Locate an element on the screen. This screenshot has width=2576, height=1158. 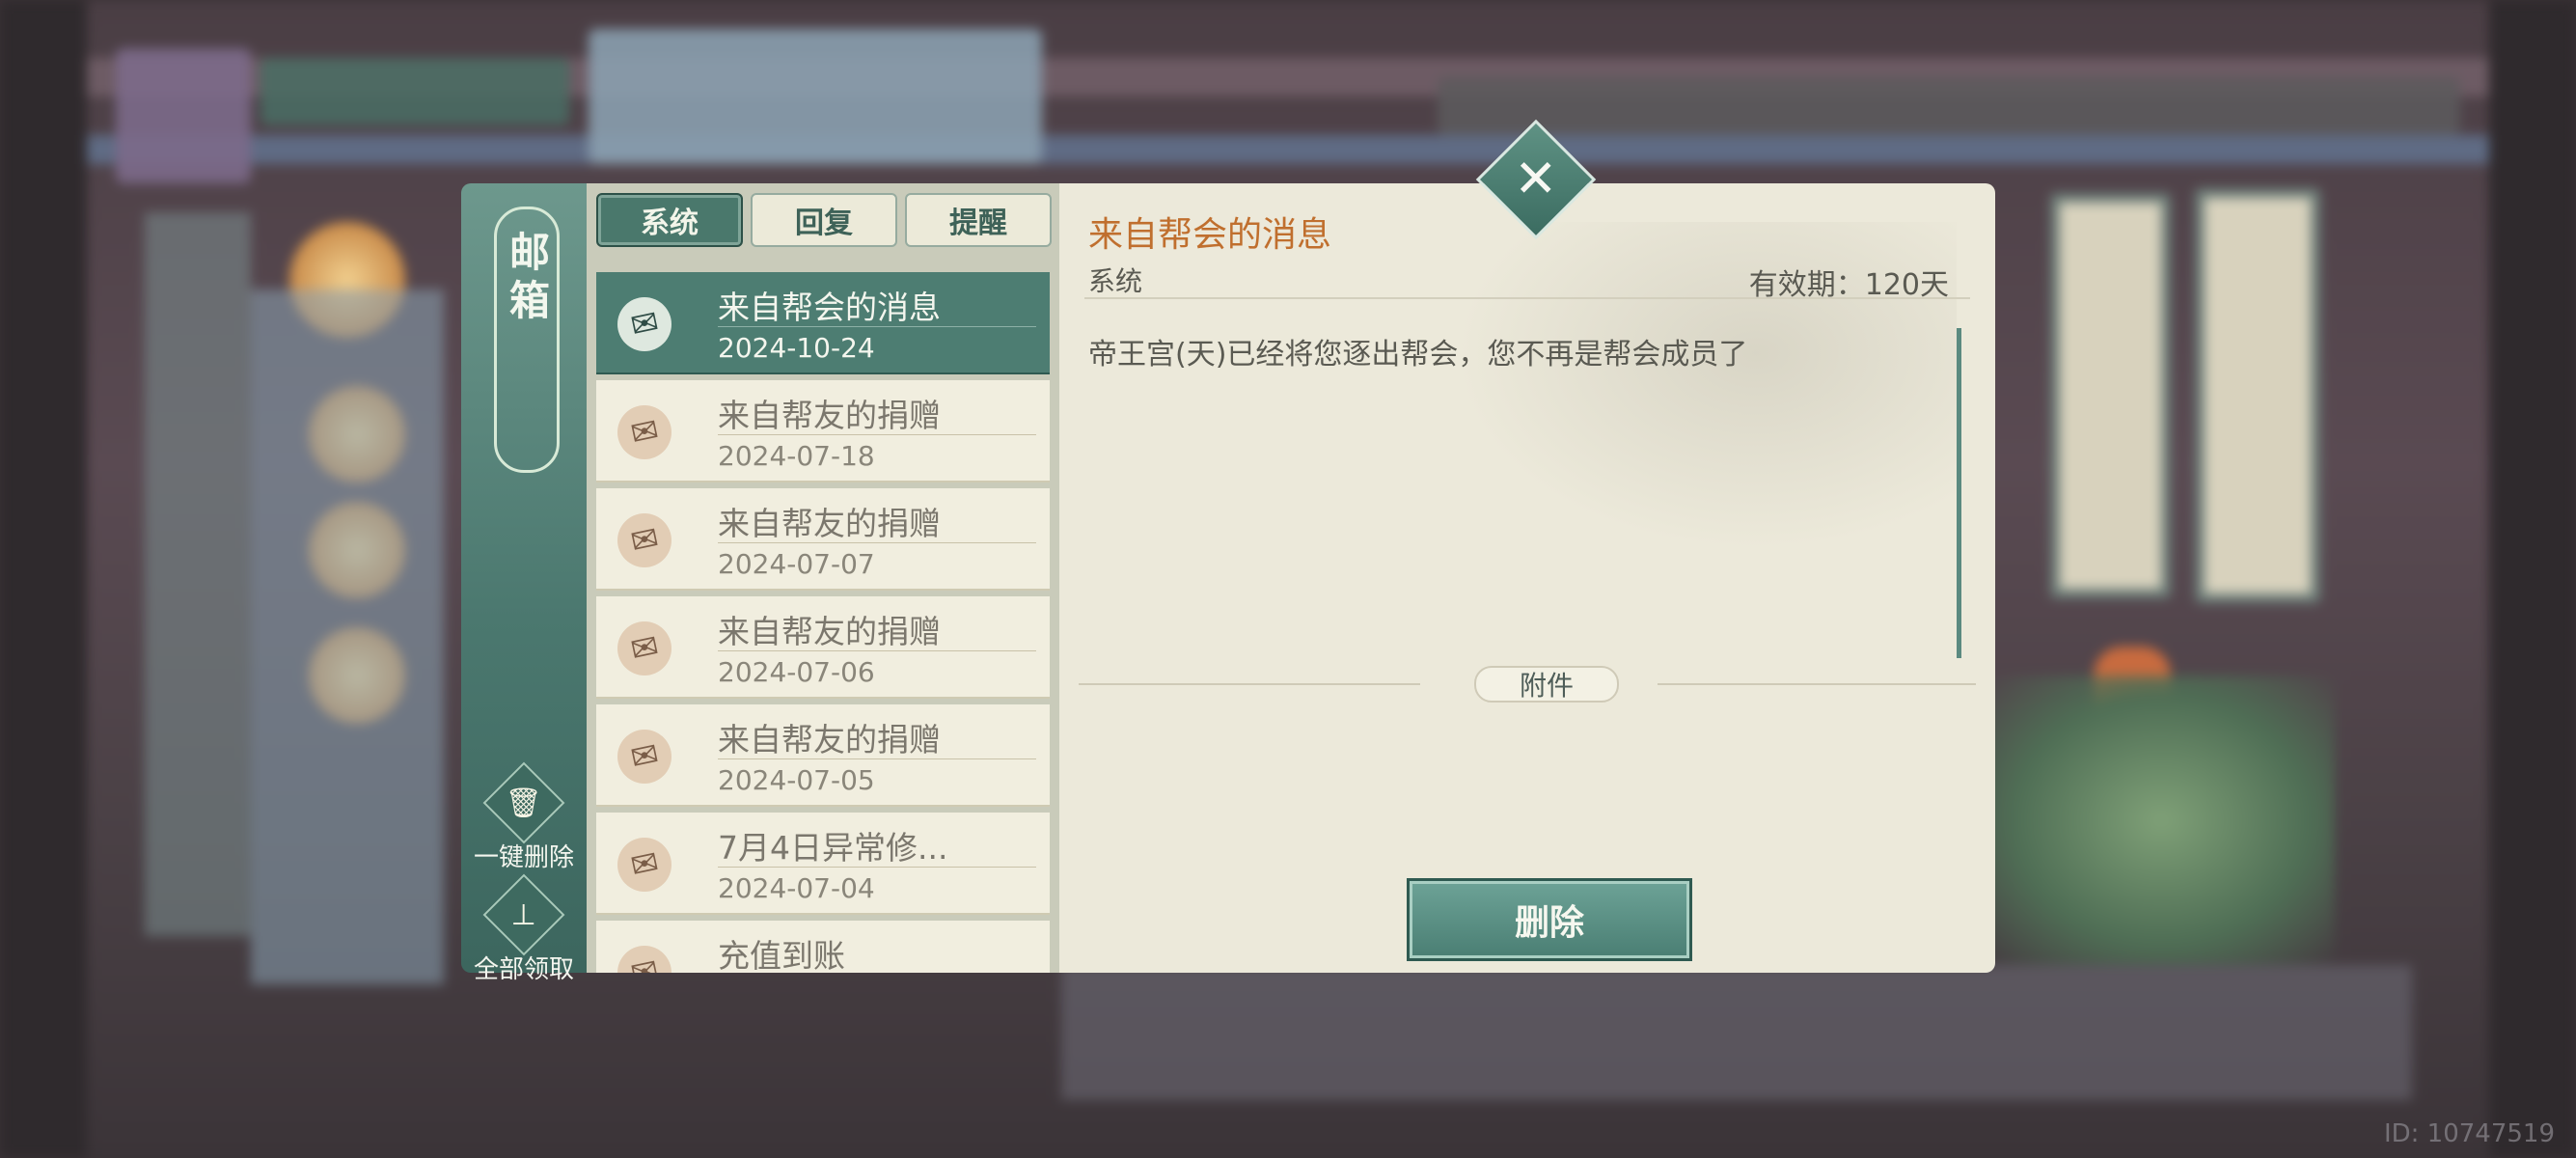
close-icon: ✕ is located at coordinates (1536, 179).